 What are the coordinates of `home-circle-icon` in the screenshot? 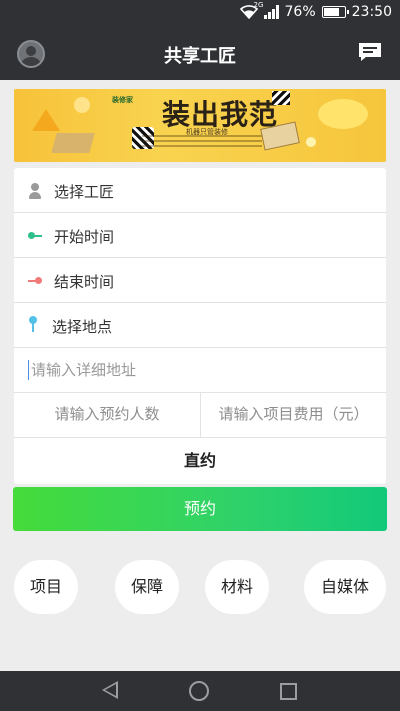 It's located at (199, 691).